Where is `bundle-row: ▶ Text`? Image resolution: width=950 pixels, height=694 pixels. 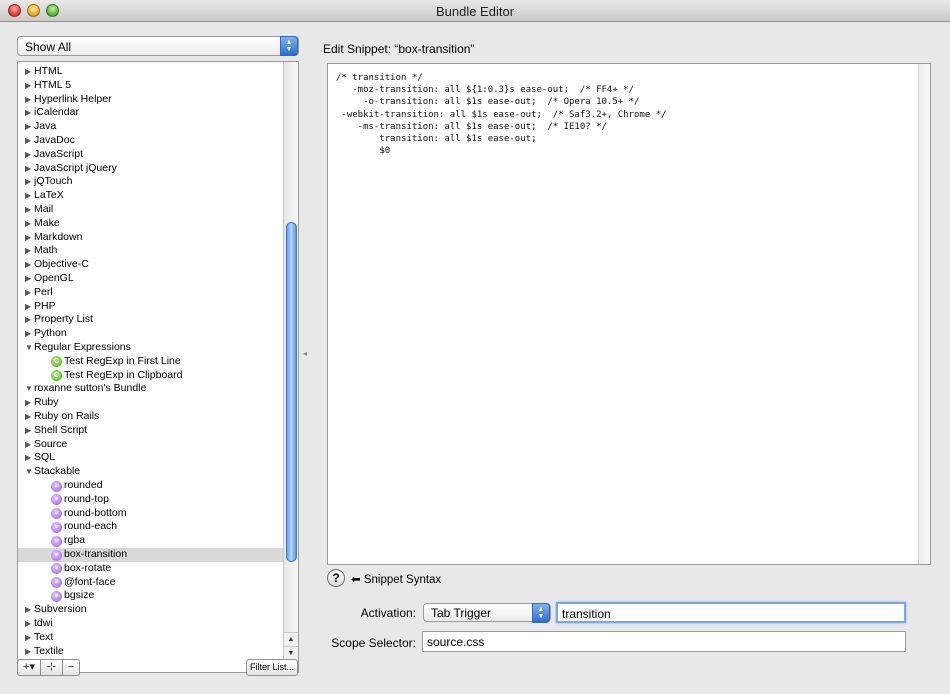 bundle-row: ▶ Text is located at coordinates (150, 638).